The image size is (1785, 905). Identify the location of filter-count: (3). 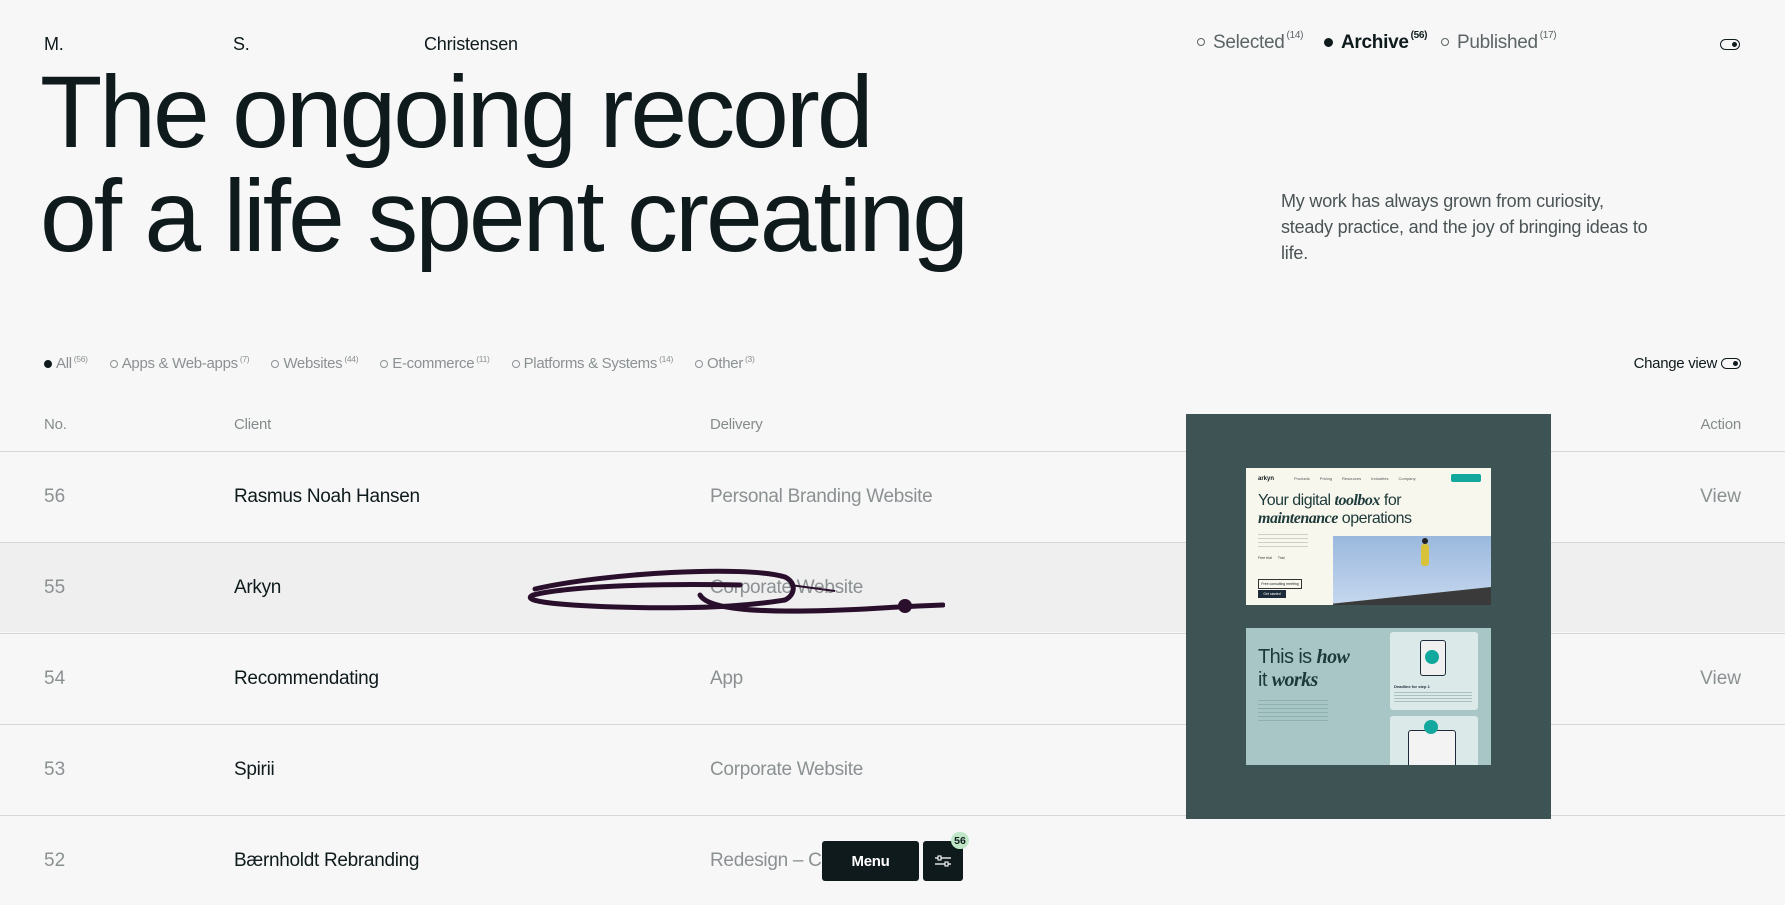
(750, 359).